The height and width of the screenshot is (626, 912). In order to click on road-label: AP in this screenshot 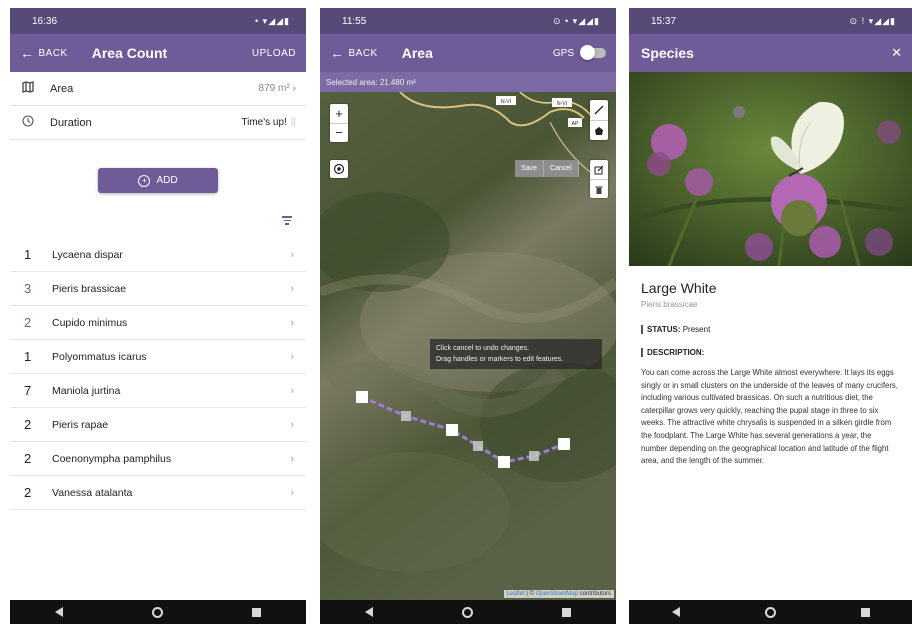, I will do `click(575, 124)`.